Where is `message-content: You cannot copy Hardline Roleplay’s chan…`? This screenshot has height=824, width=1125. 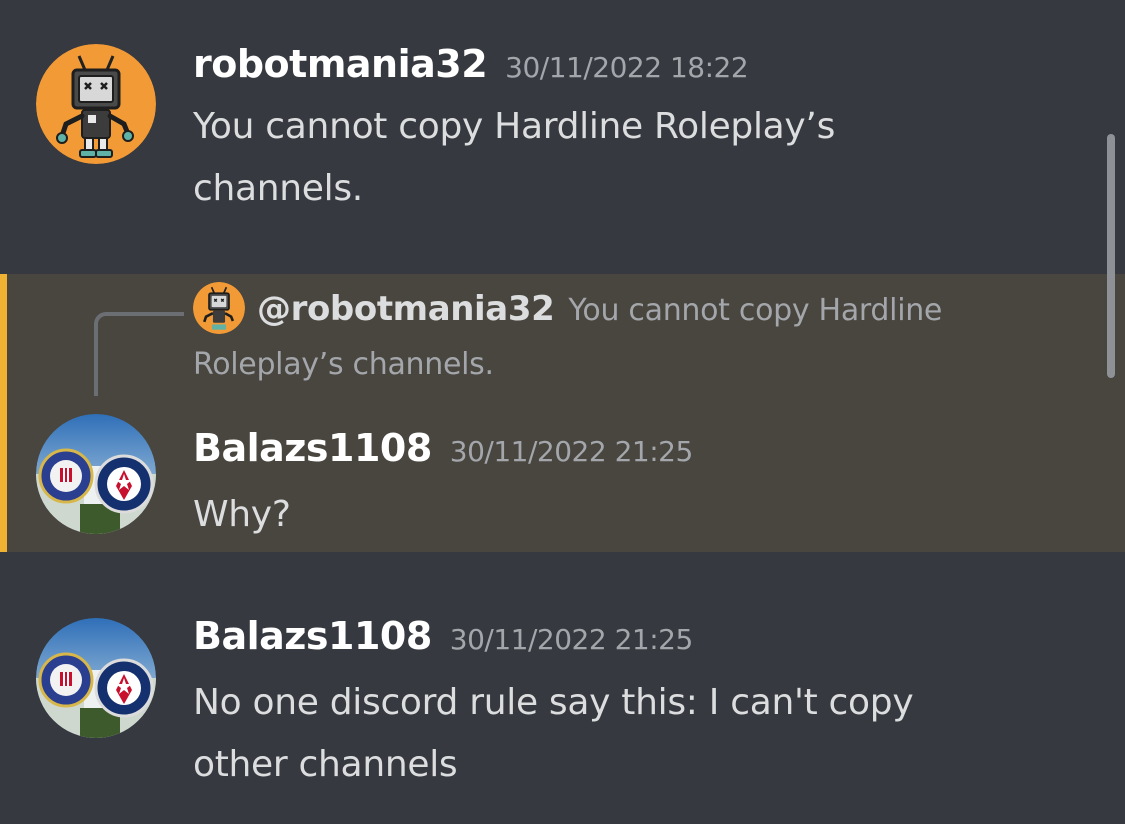
message-content: You cannot copy Hardline Roleplay’s chan… is located at coordinates (514, 157).